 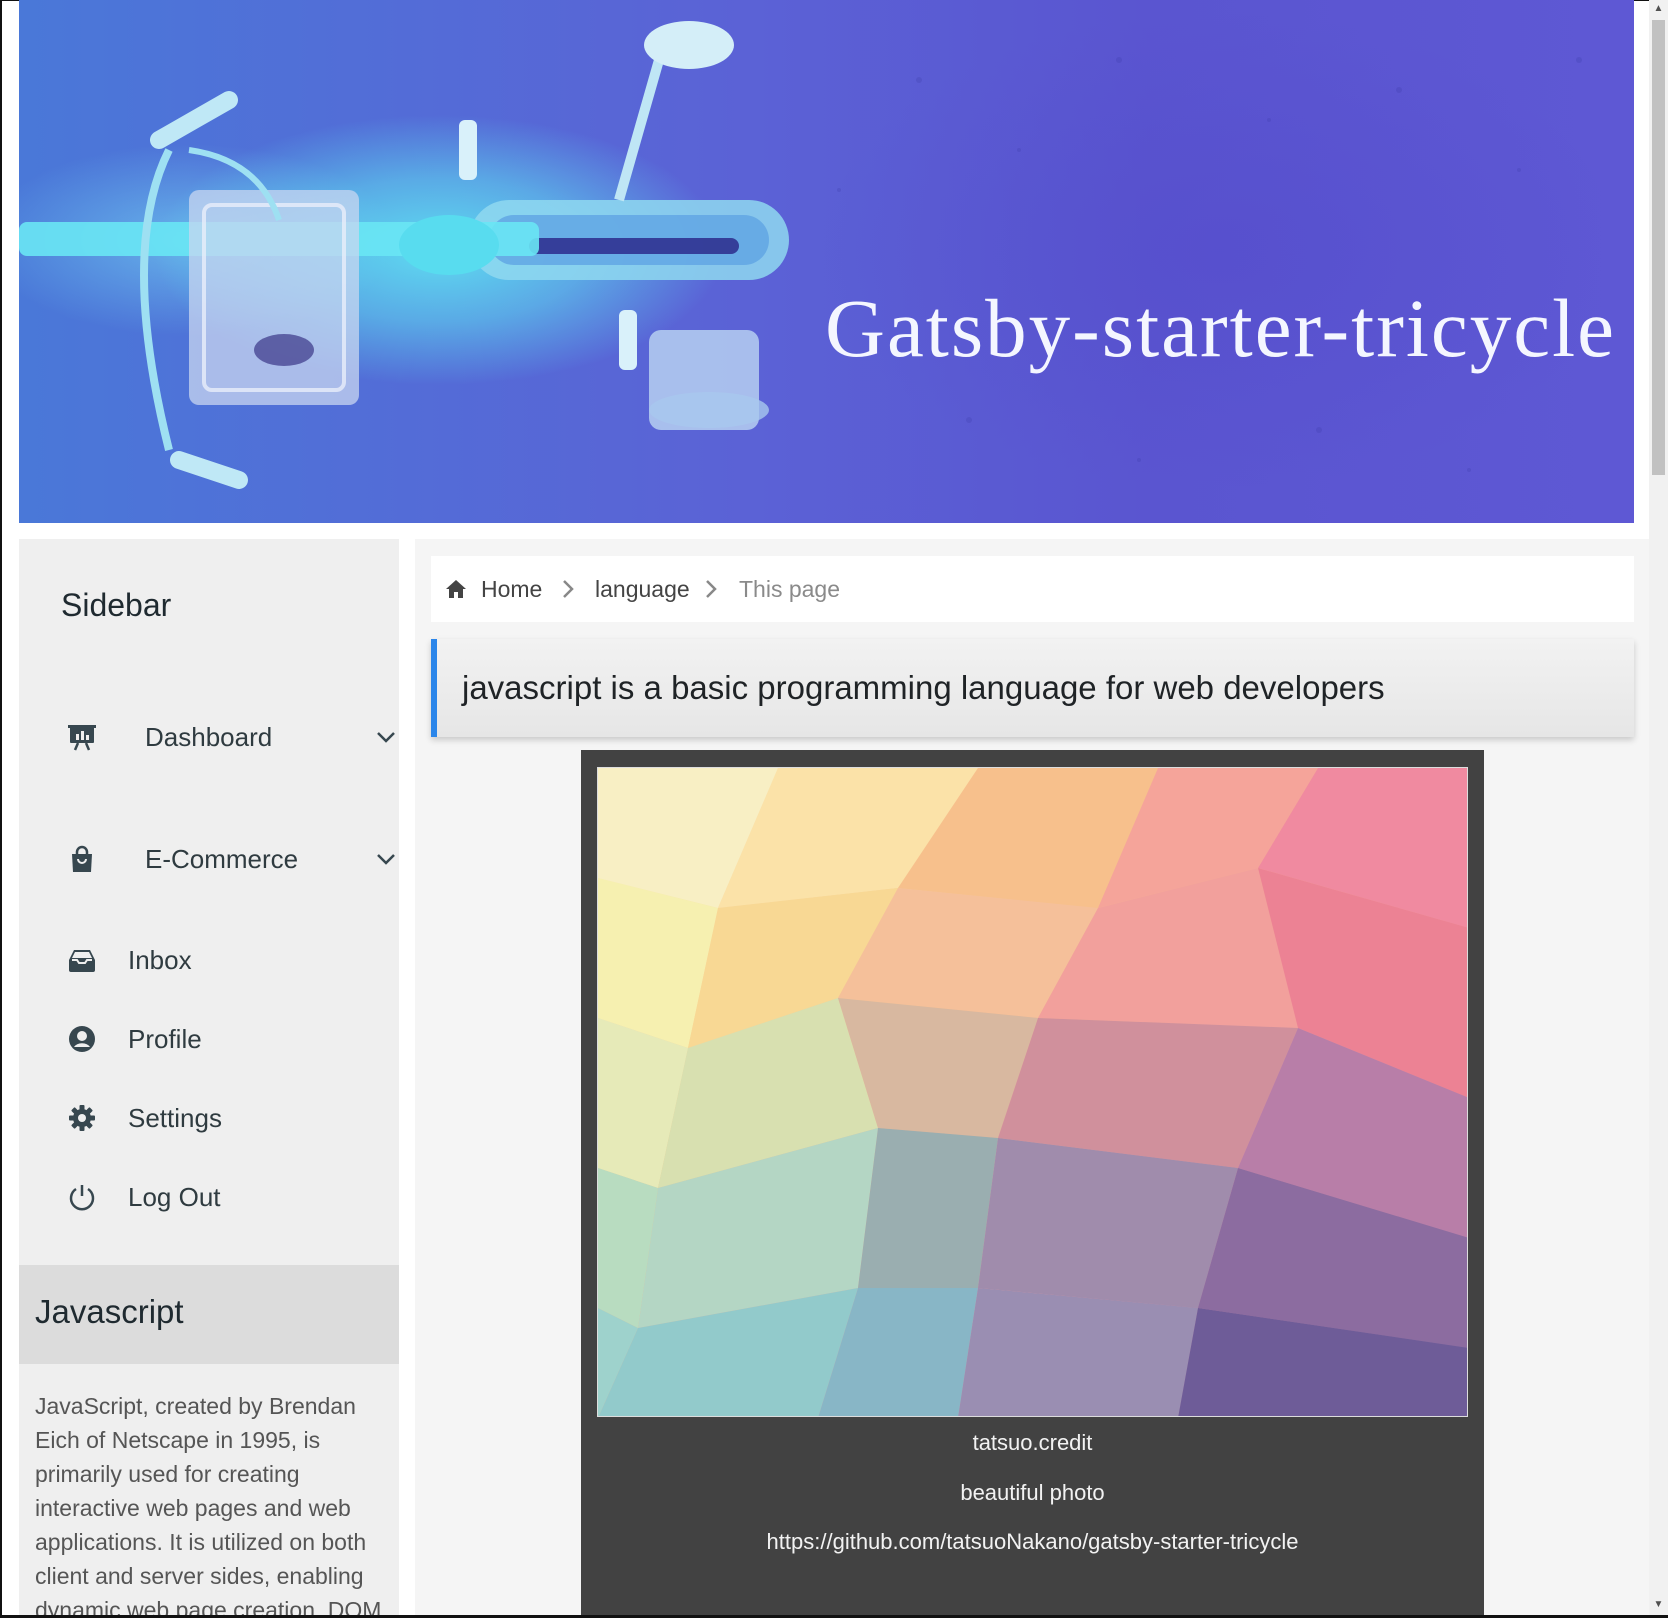 I want to click on power-icon, so click(x=82, y=1197).